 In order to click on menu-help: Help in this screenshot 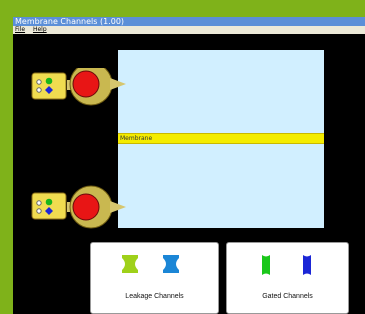, I will do `click(40, 29)`.